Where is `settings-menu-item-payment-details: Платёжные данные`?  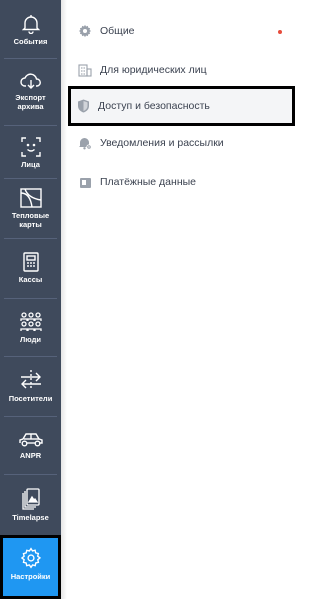
settings-menu-item-payment-details: Платёжные данные is located at coordinates (181, 182).